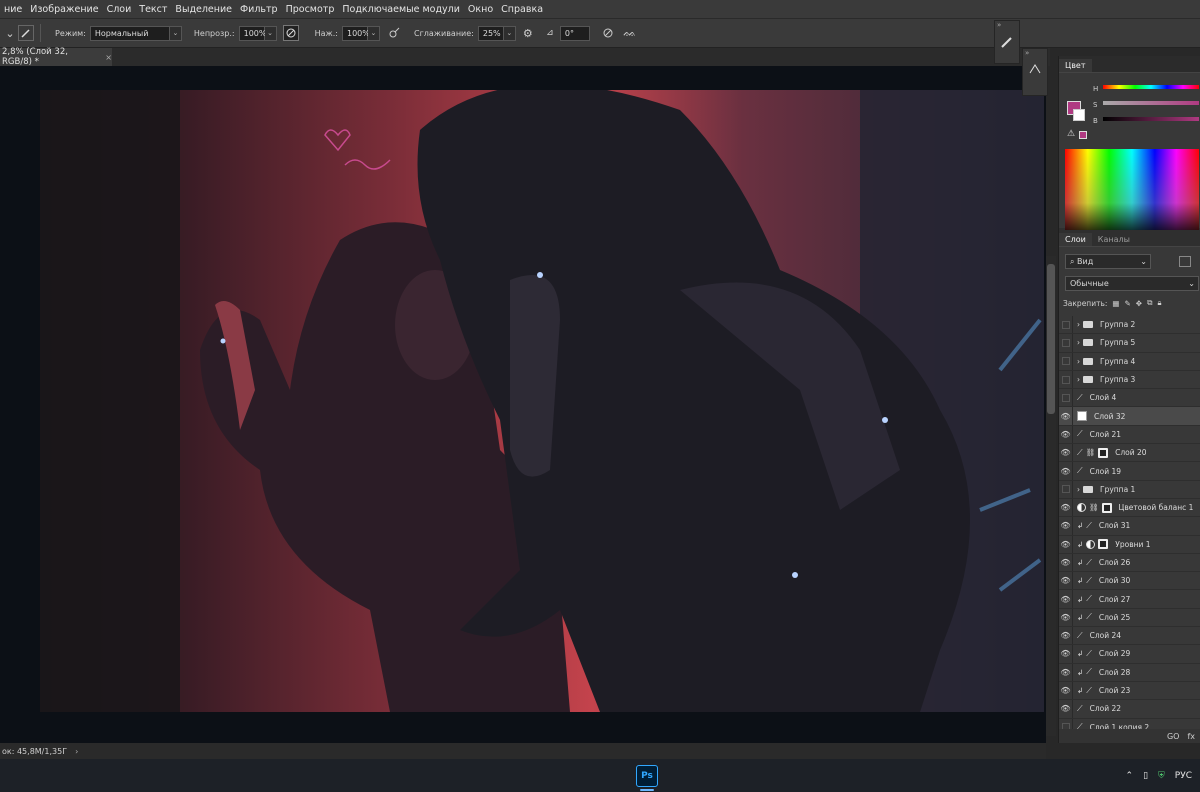 Image resolution: width=1200 pixels, height=792 pixels. Describe the element at coordinates (647, 776) in the screenshot. I see `photoshop-app-icon: Ps` at that location.